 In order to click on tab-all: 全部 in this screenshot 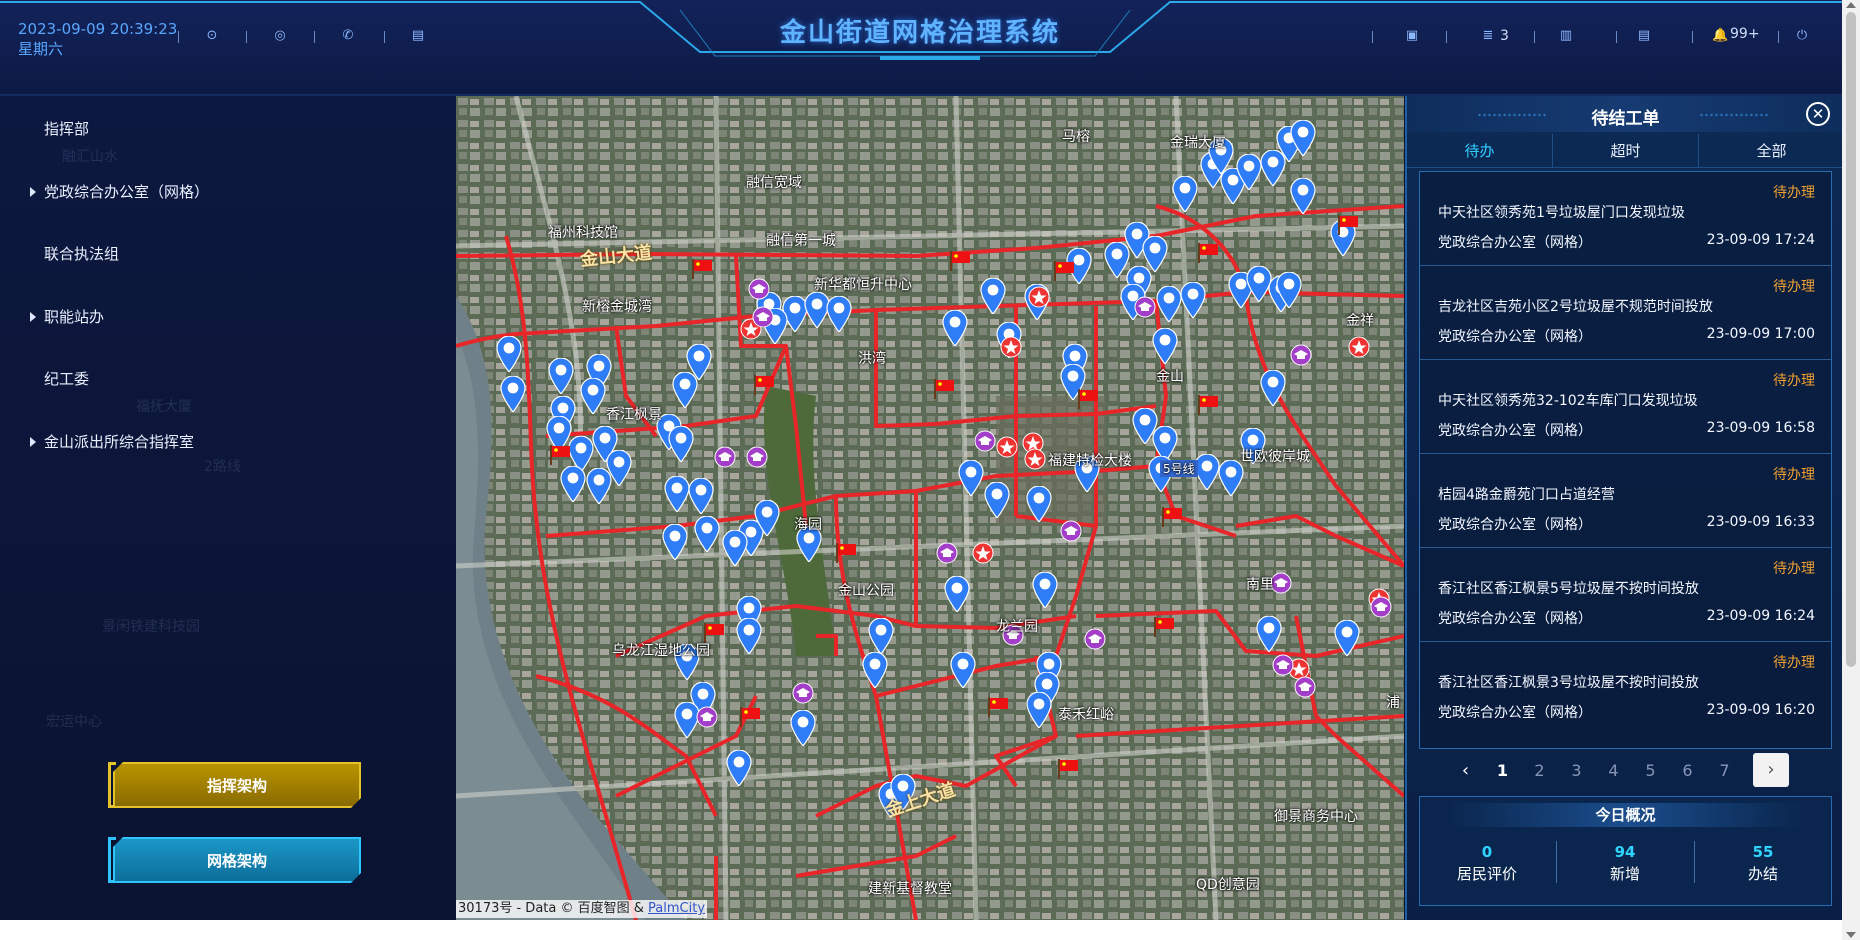, I will do `click(1771, 150)`.